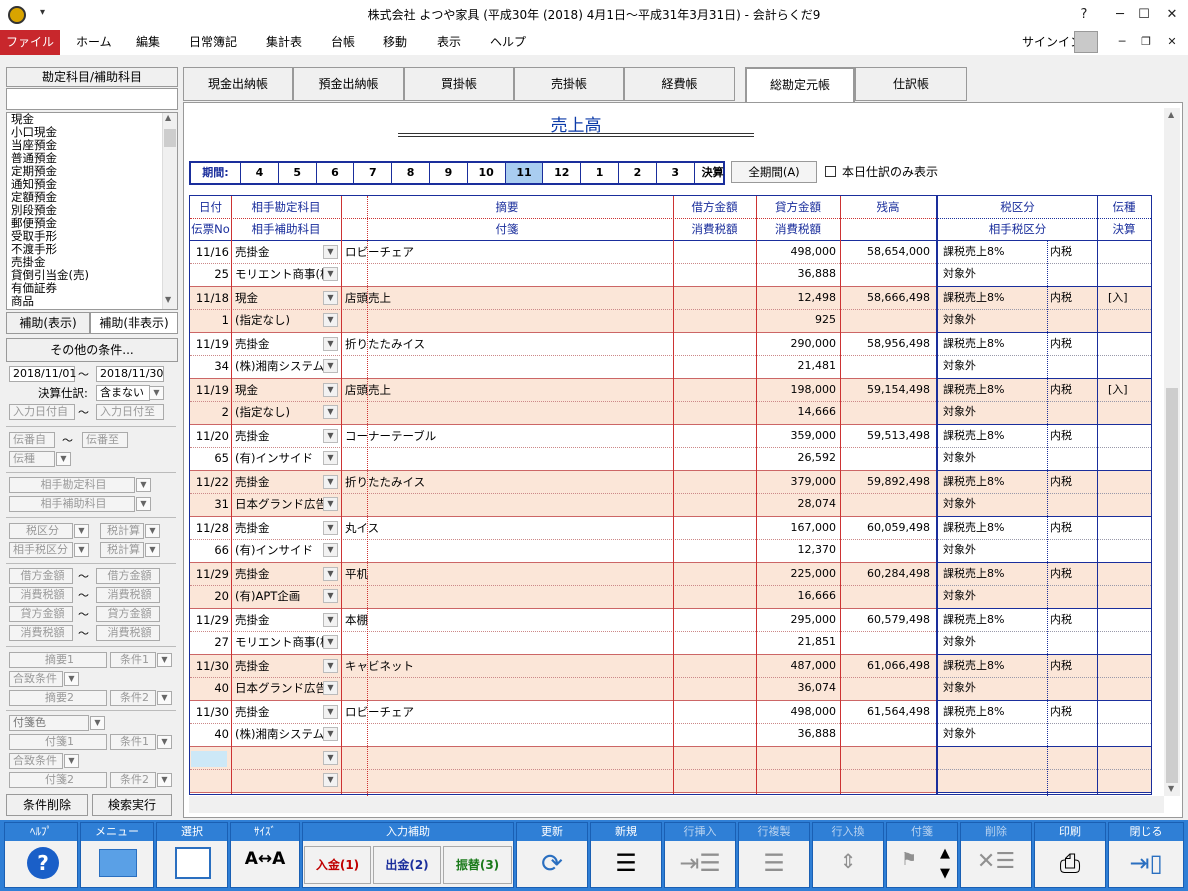 This screenshot has width=1188, height=891. Describe the element at coordinates (210, 458) in the screenshot. I see `voucher-no-cell: 65` at that location.